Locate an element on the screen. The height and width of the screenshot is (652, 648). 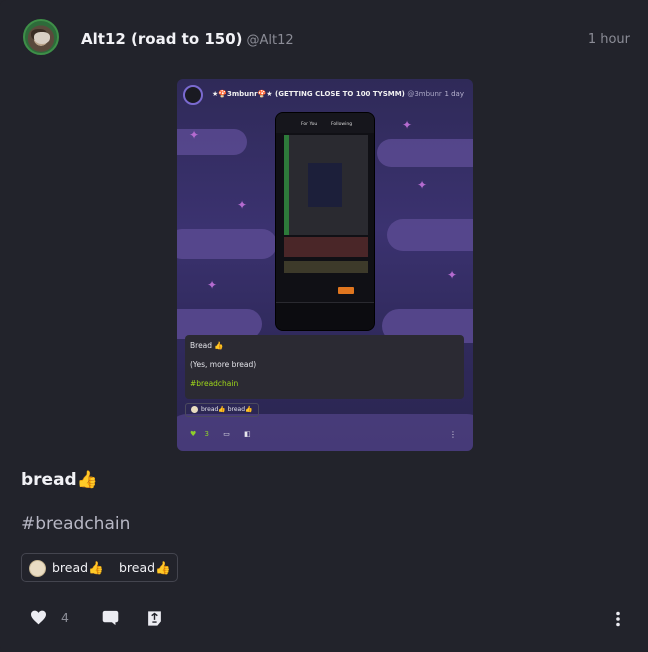
author-name: Alt12 (road to 150) @Alt12 is located at coordinates (187, 39).